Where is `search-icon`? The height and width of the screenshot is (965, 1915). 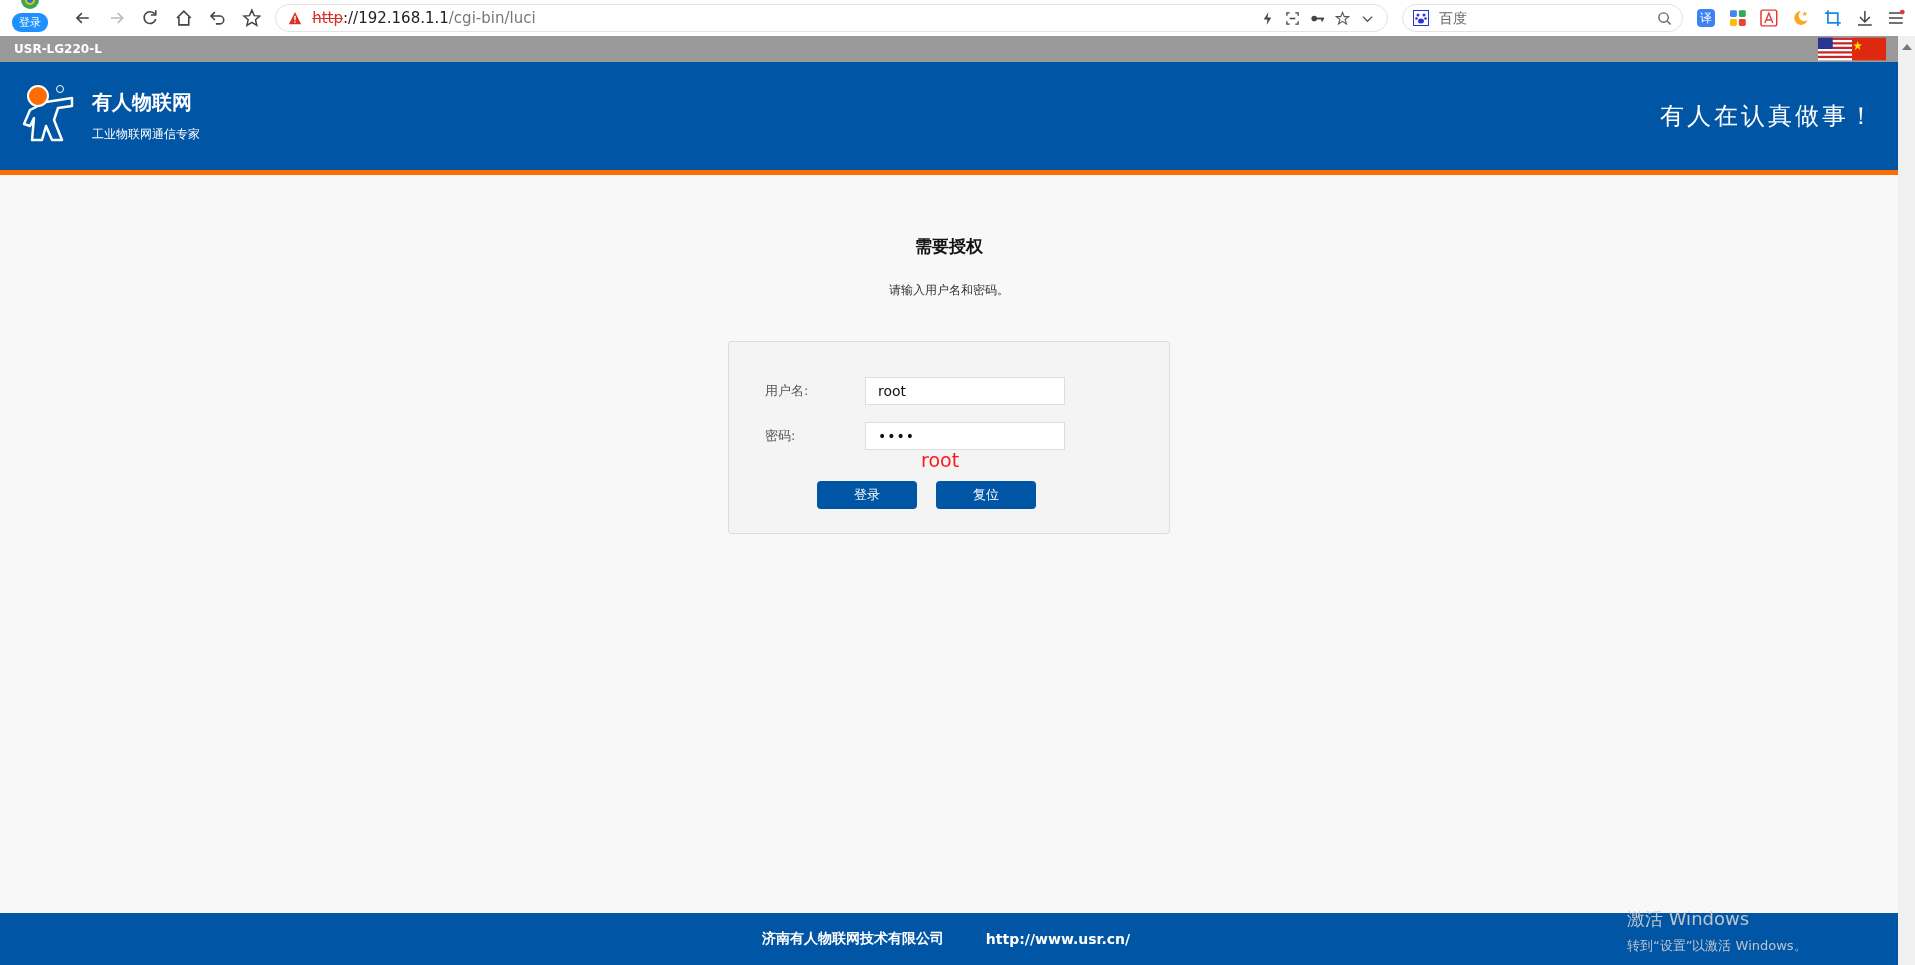 search-icon is located at coordinates (1664, 18).